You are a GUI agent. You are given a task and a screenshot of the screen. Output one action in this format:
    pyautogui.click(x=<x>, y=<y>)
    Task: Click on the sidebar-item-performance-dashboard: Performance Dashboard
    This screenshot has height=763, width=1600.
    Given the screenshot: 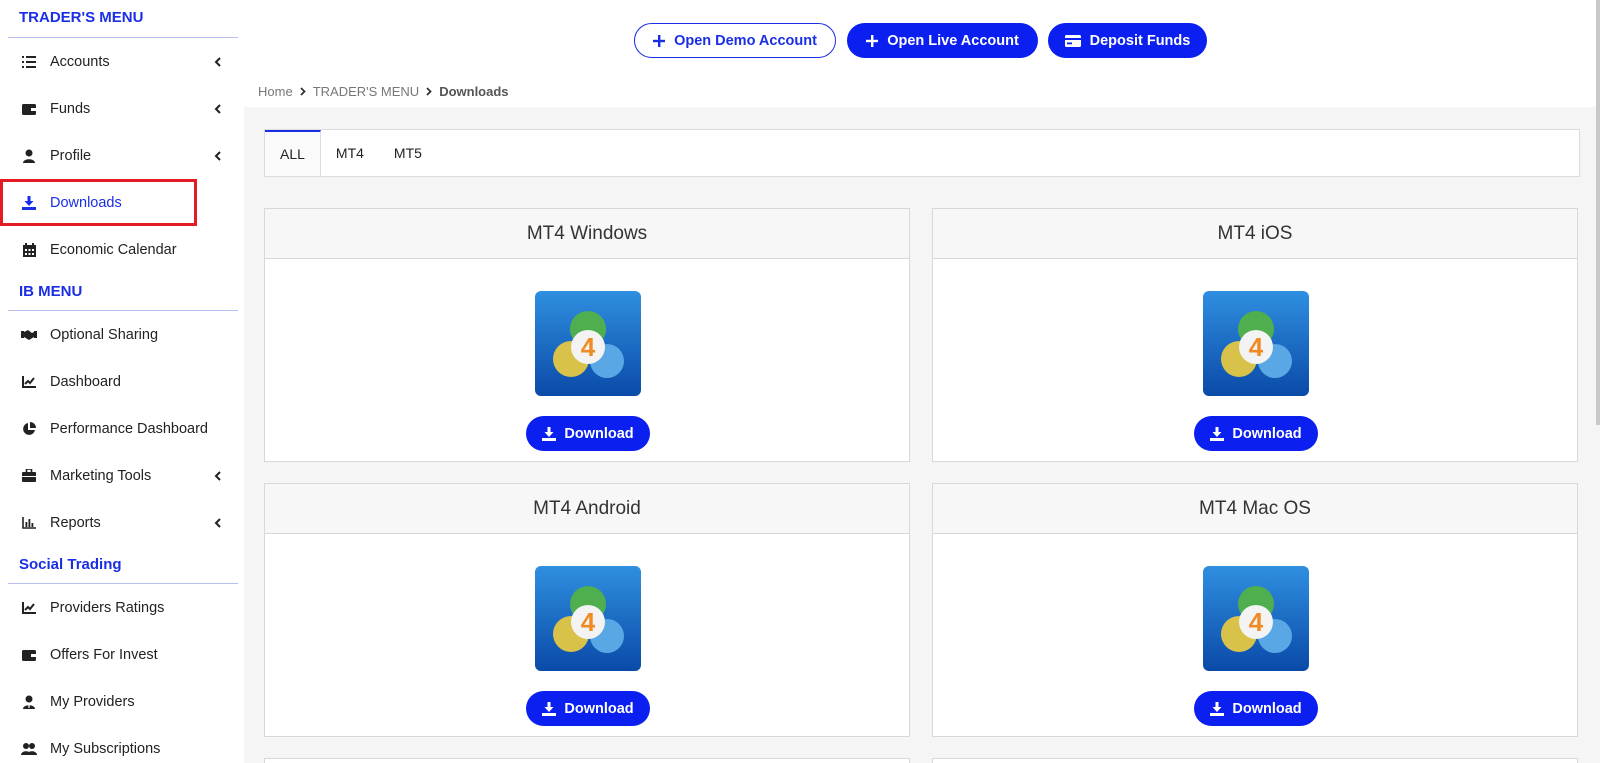 What is the action you would take?
    pyautogui.click(x=122, y=428)
    